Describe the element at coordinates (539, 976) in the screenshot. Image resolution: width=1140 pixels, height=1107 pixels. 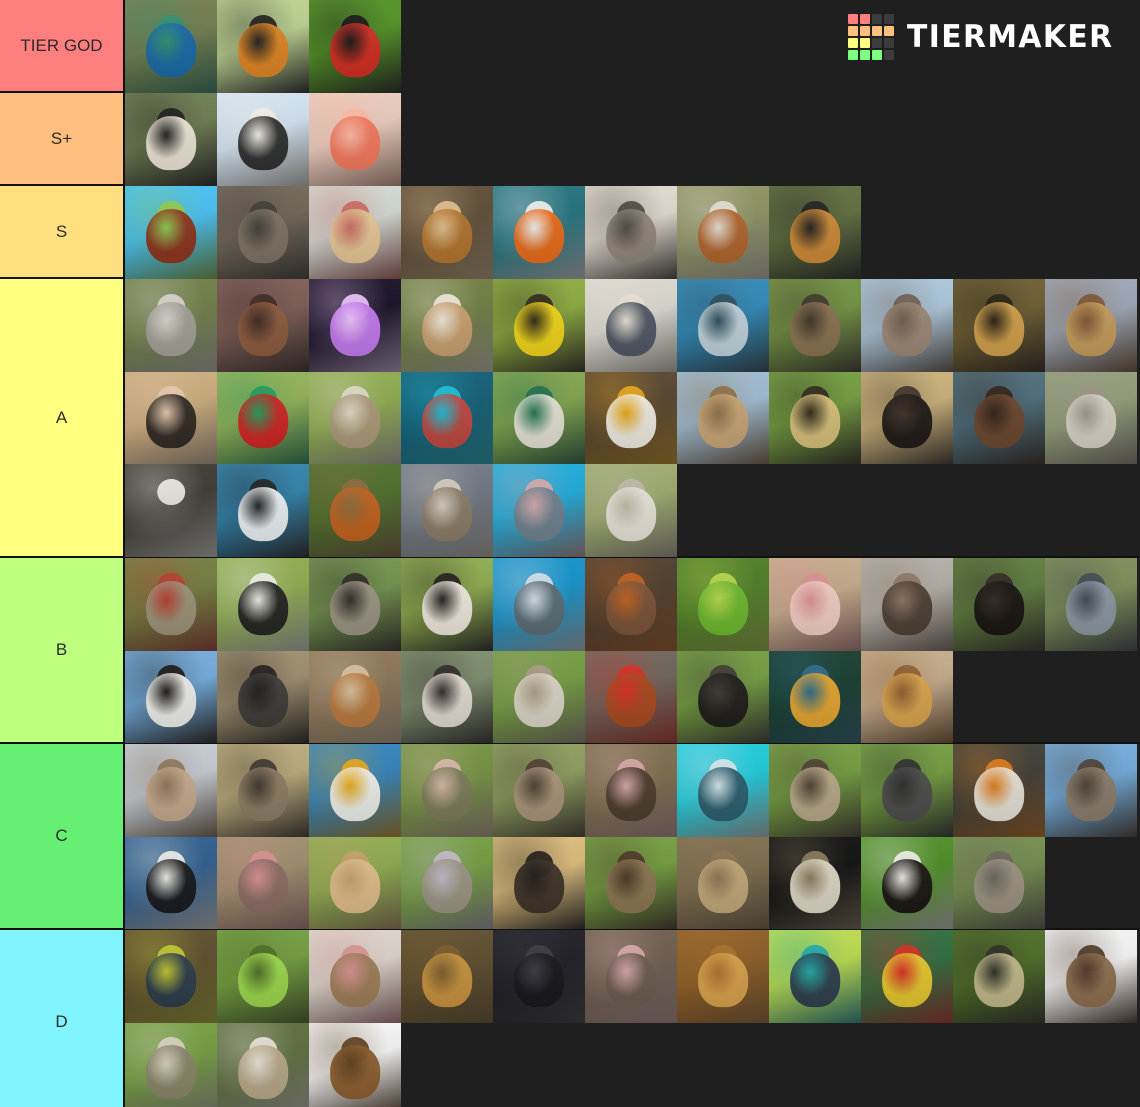
I see `tier-item-crow` at that location.